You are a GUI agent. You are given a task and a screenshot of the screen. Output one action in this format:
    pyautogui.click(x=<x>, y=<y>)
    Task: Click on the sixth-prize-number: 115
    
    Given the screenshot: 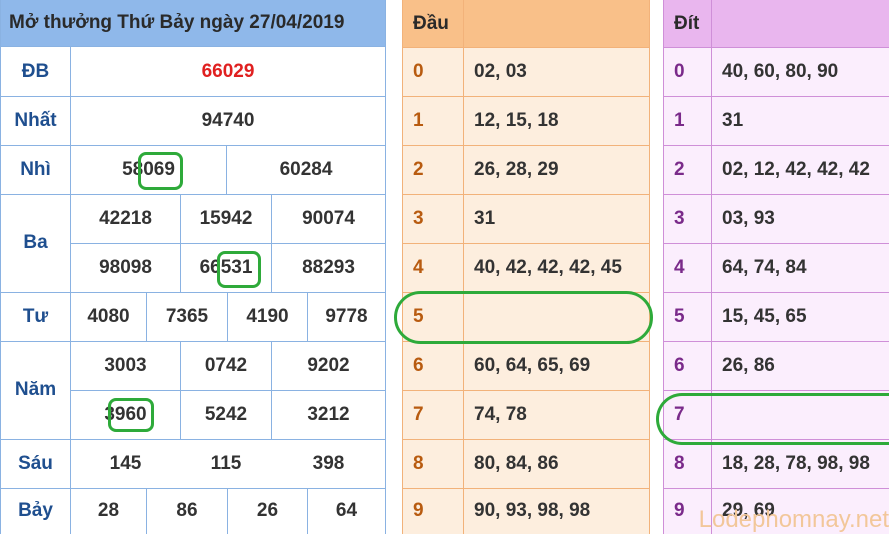 What is the action you would take?
    pyautogui.click(x=226, y=463)
    